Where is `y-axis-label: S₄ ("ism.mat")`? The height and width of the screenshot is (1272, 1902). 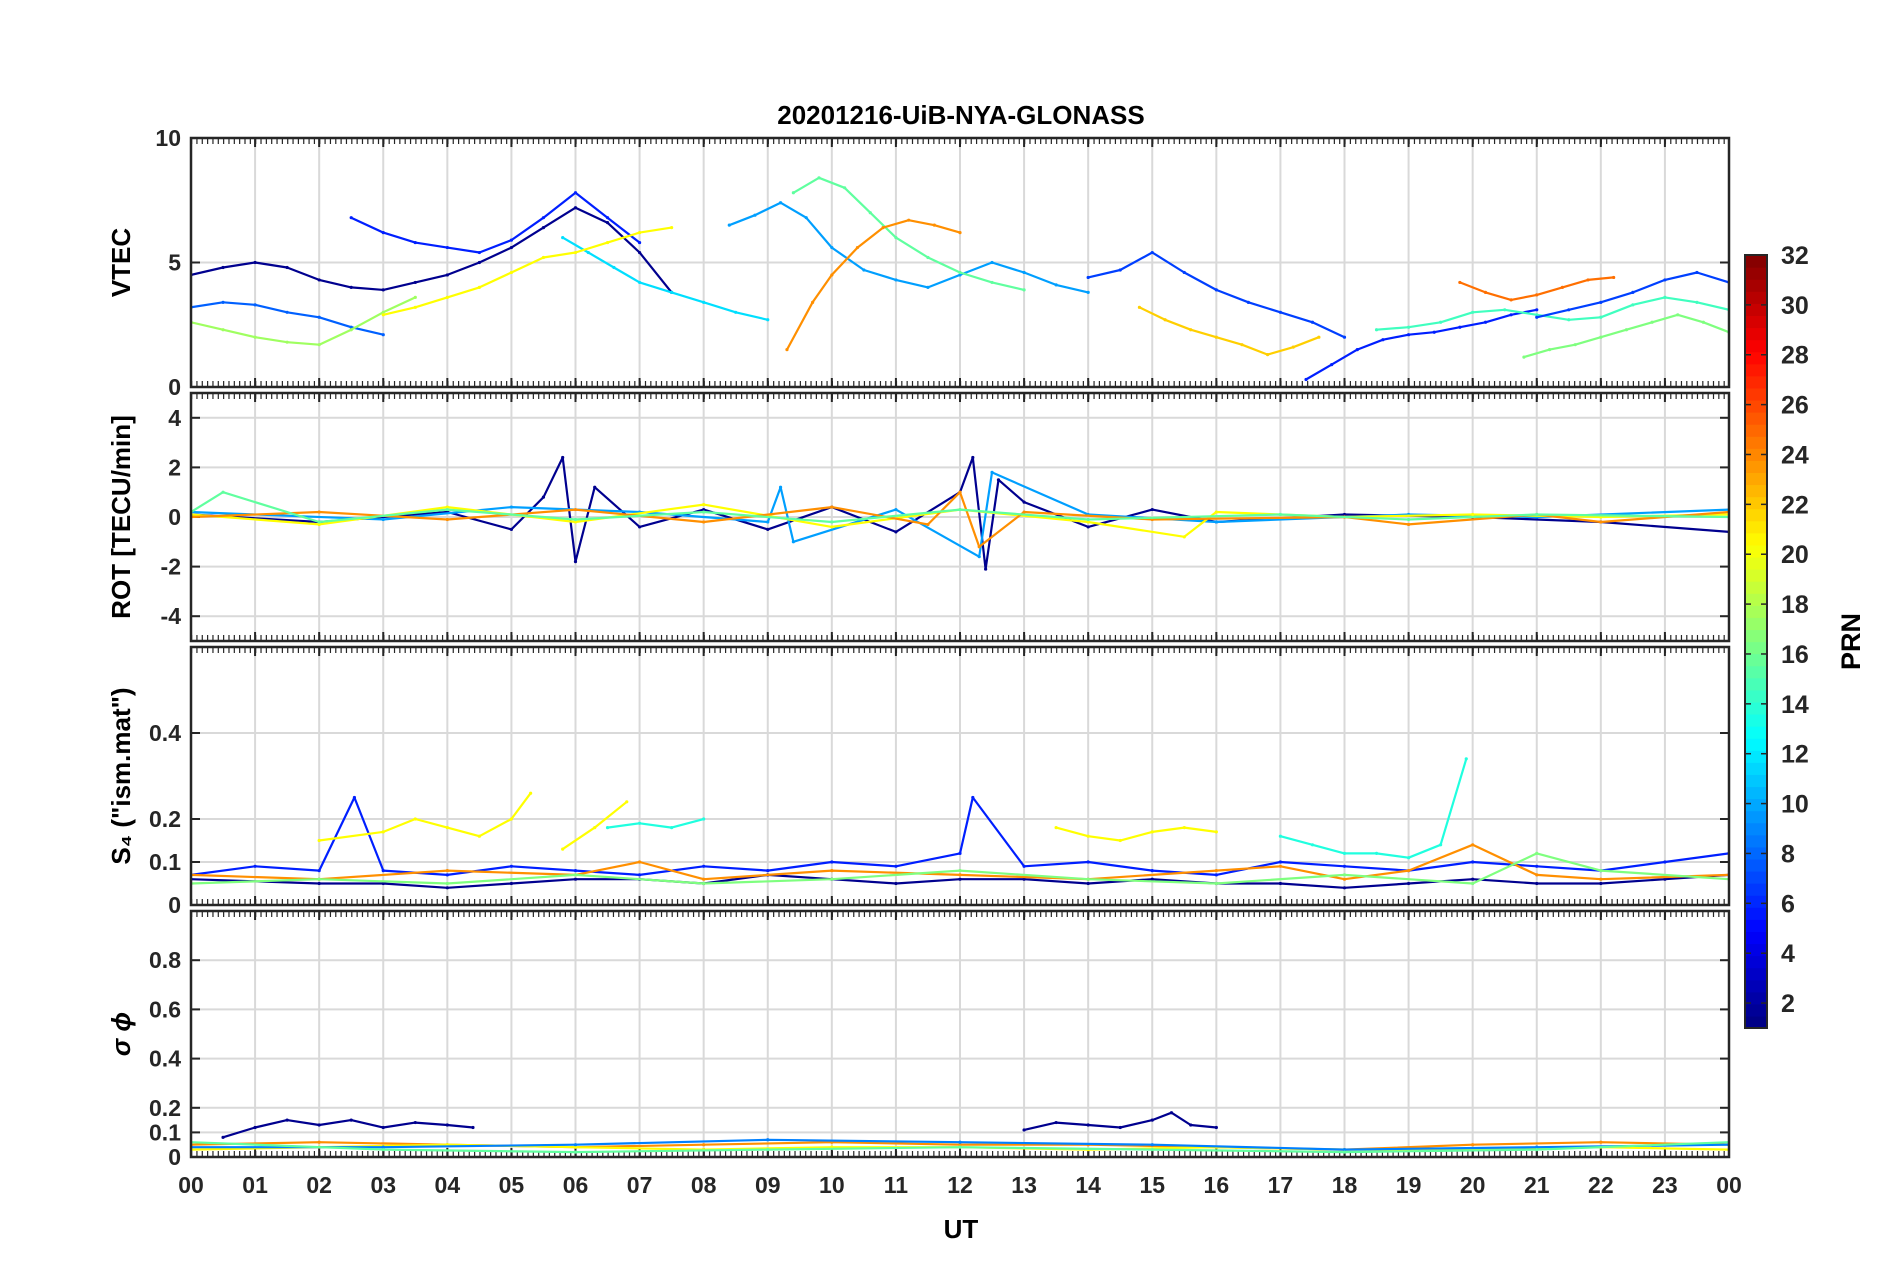 y-axis-label: S₄ ("ism.mat") is located at coordinates (121, 775).